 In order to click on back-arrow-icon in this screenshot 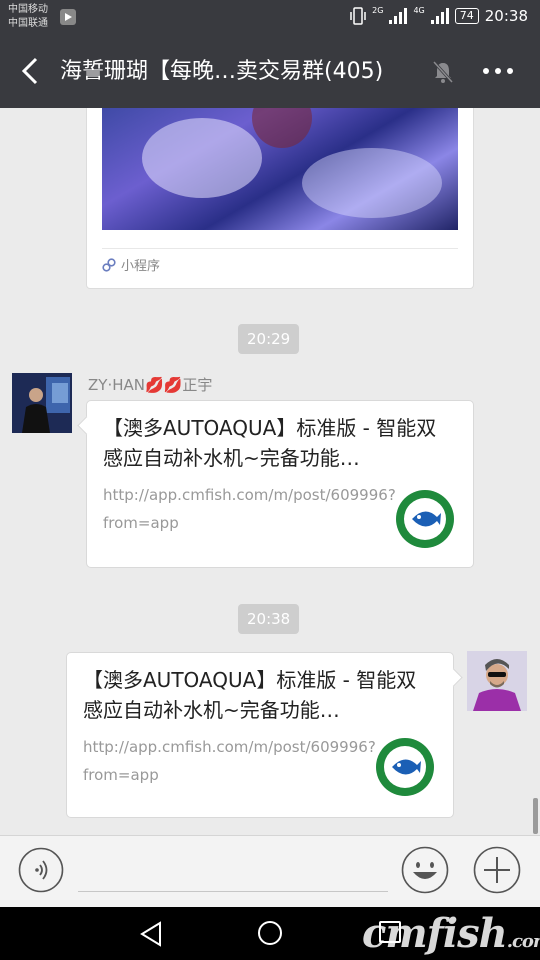, I will do `click(31, 71)`.